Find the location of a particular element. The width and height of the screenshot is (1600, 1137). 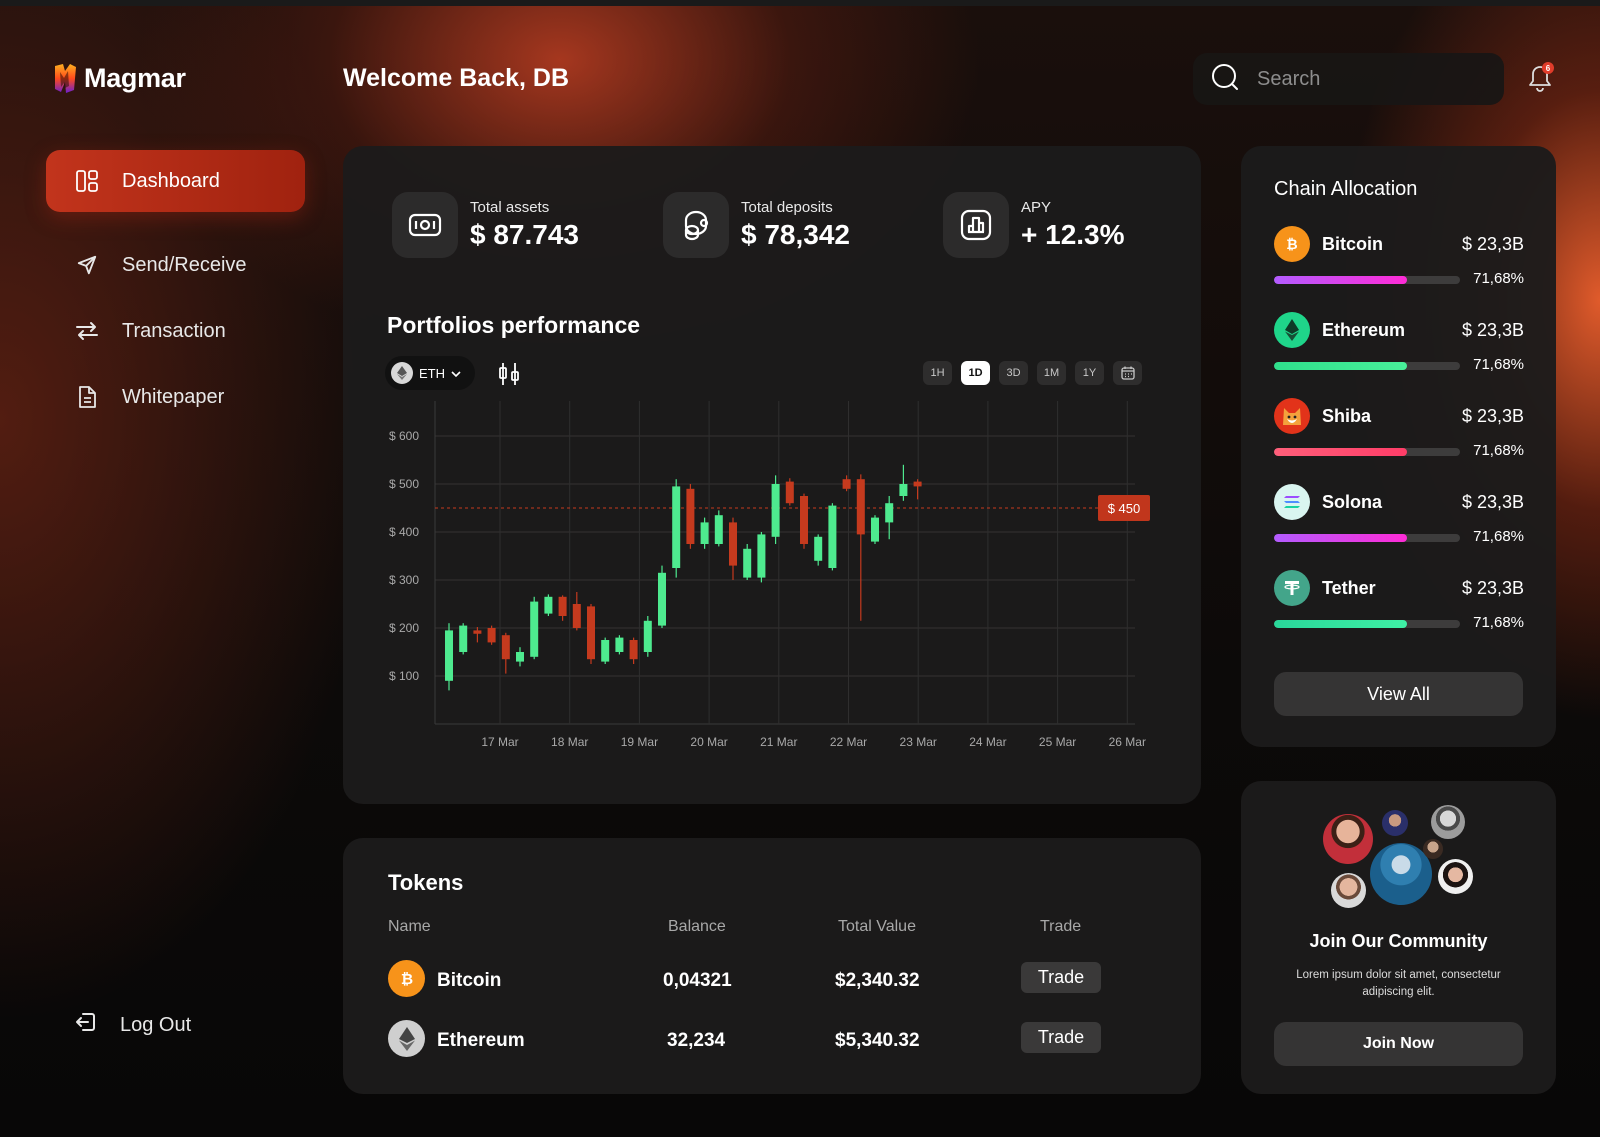

chain-item-solona: Solona $ 23,3B 71,68% is located at coordinates (1399, 519).